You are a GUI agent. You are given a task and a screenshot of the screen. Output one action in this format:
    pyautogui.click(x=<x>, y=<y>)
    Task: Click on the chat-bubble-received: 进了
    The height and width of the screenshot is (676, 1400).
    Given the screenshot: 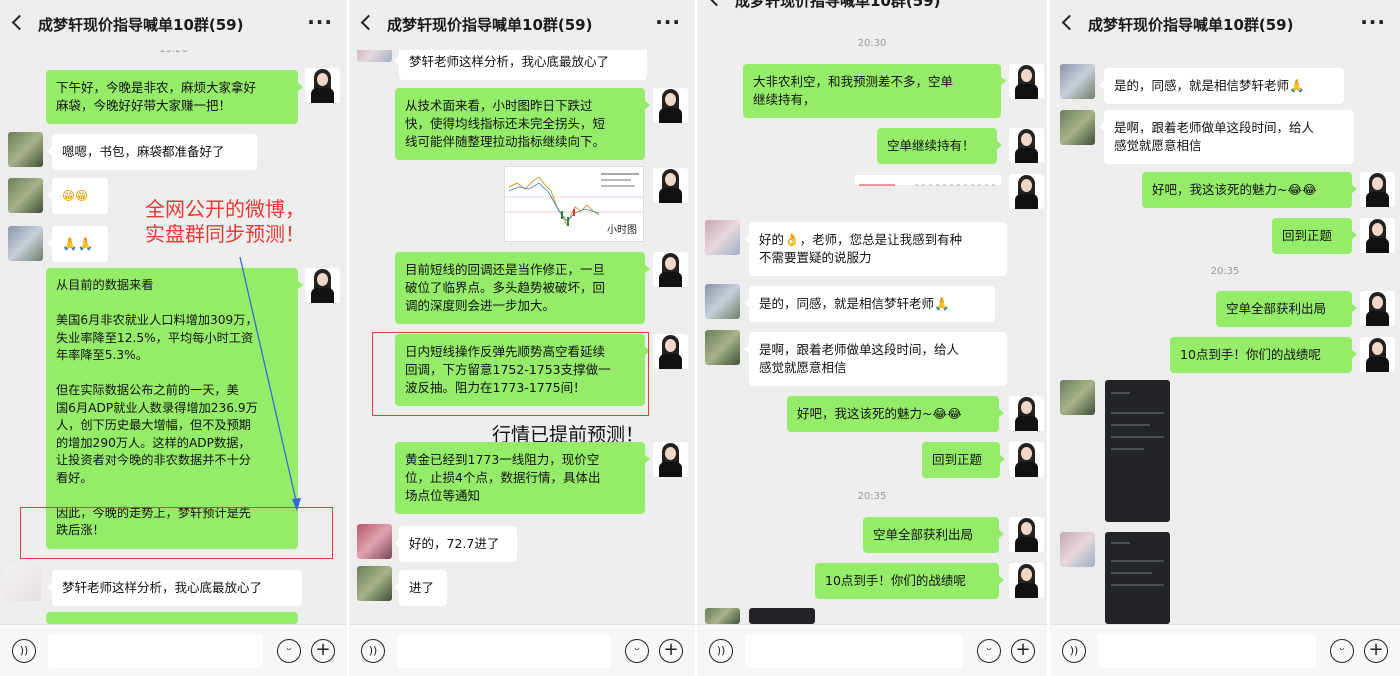 What is the action you would take?
    pyautogui.click(x=420, y=588)
    